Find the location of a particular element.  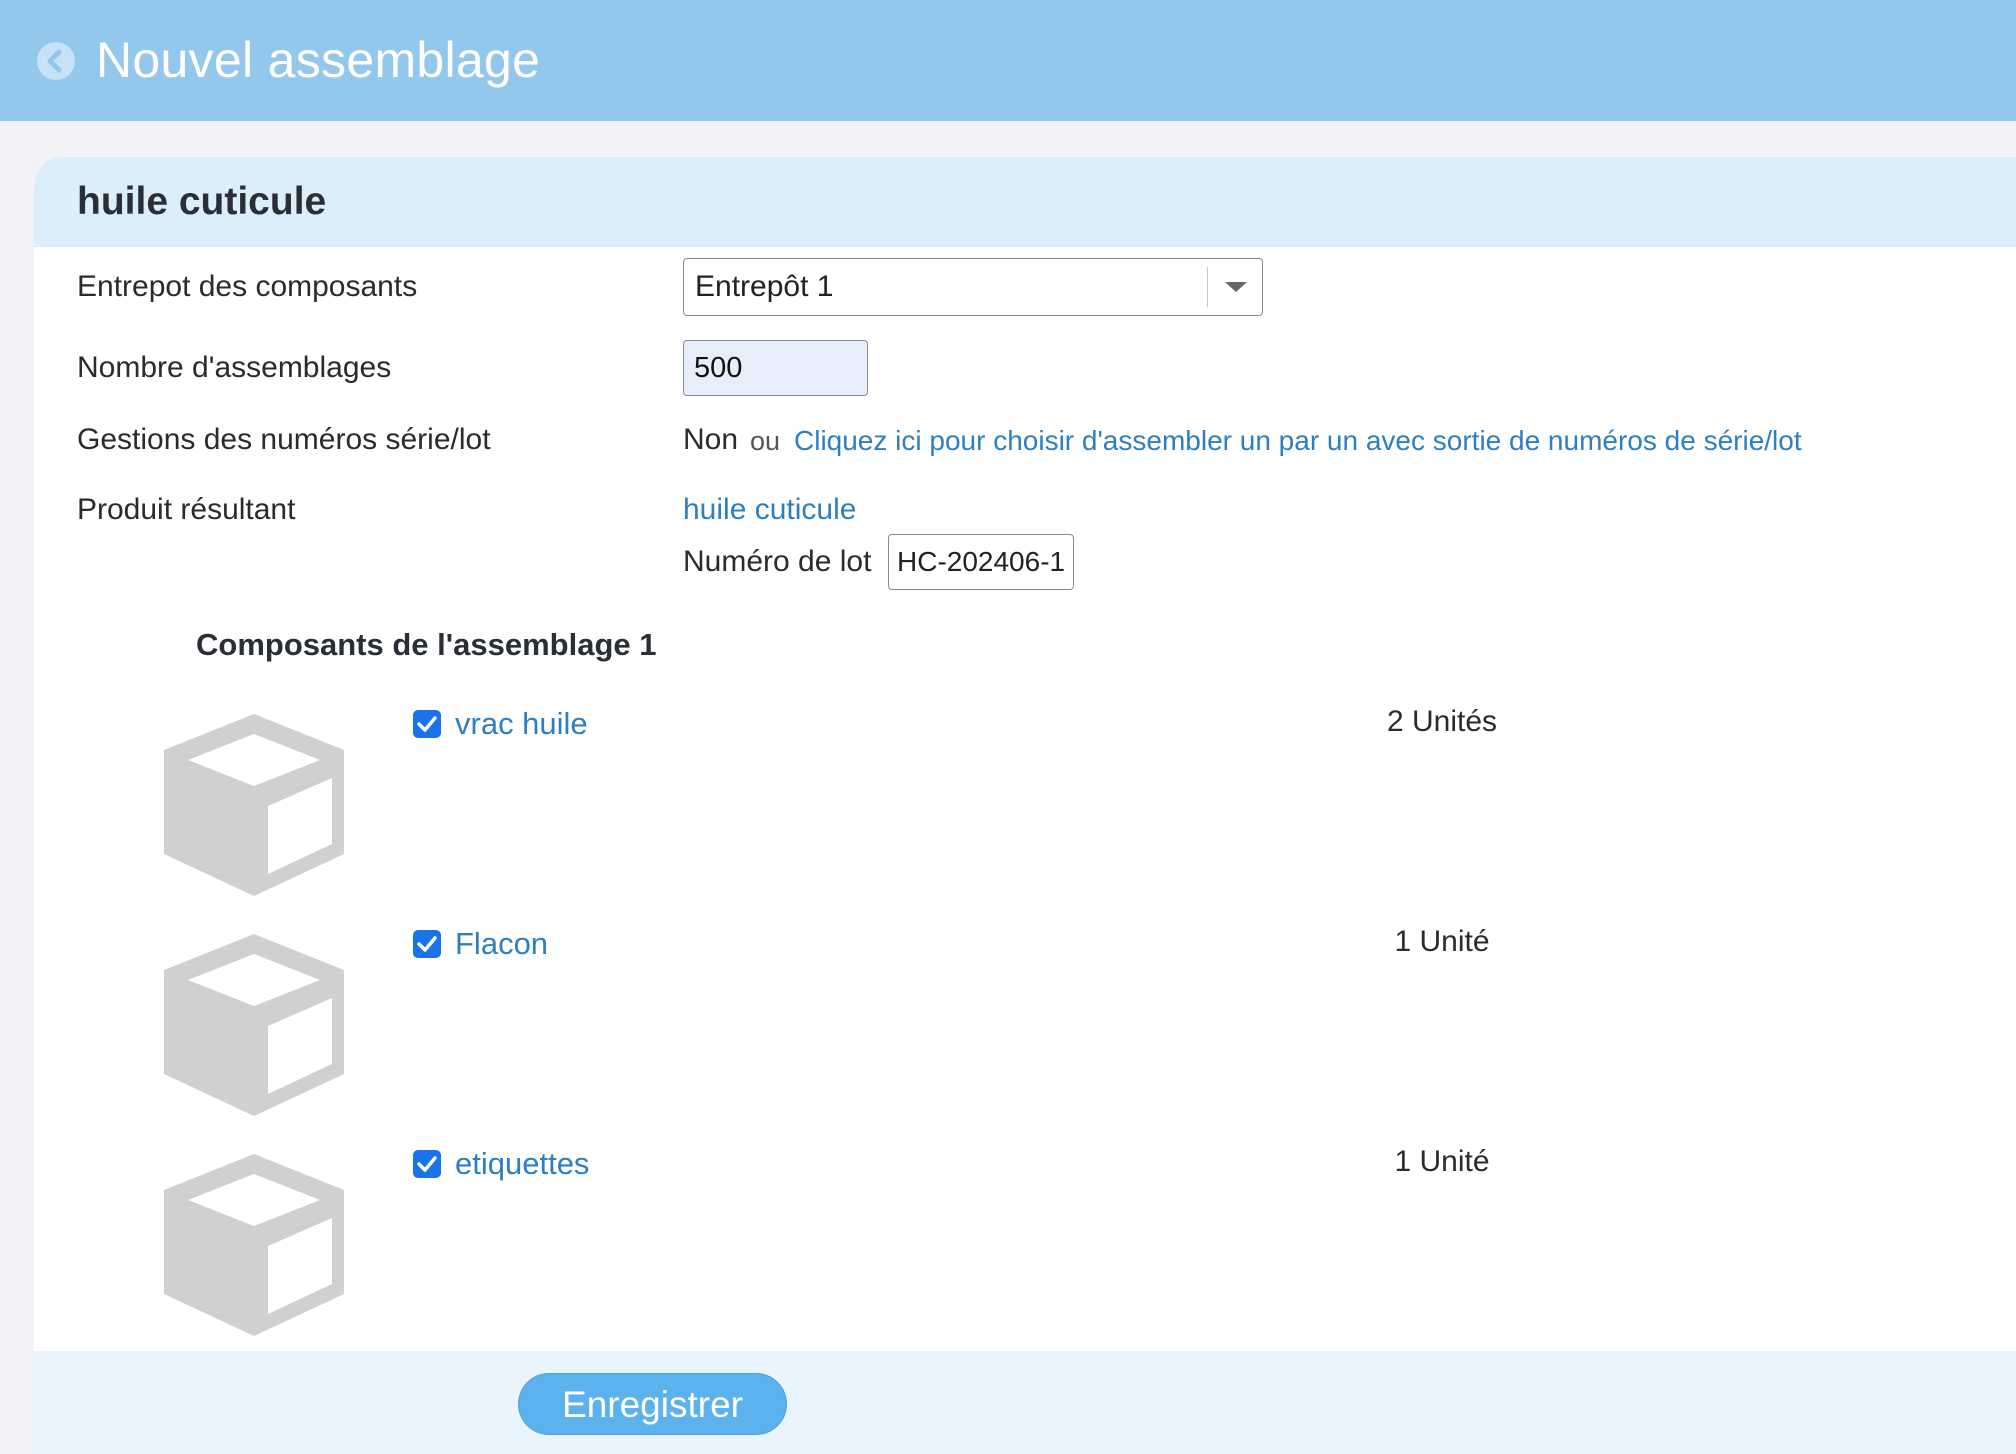

card-header: huile cuticule is located at coordinates (1025, 202).